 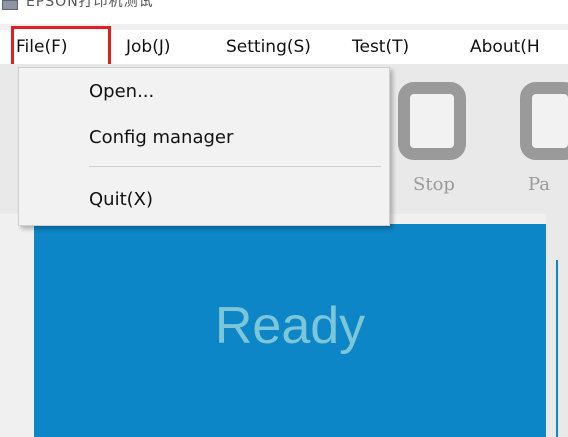 I want to click on app-icon, so click(x=10, y=5).